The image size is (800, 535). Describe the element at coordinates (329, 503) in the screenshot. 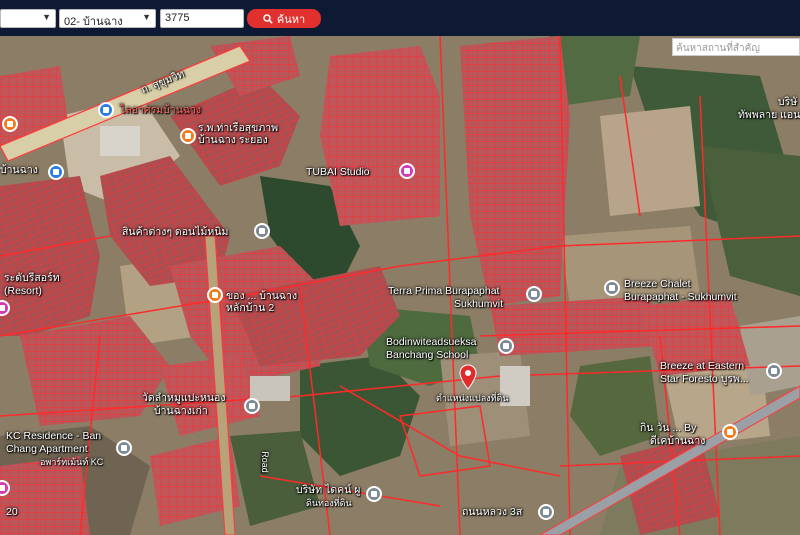

I see `place-label: ดินทองที่ดิน` at that location.